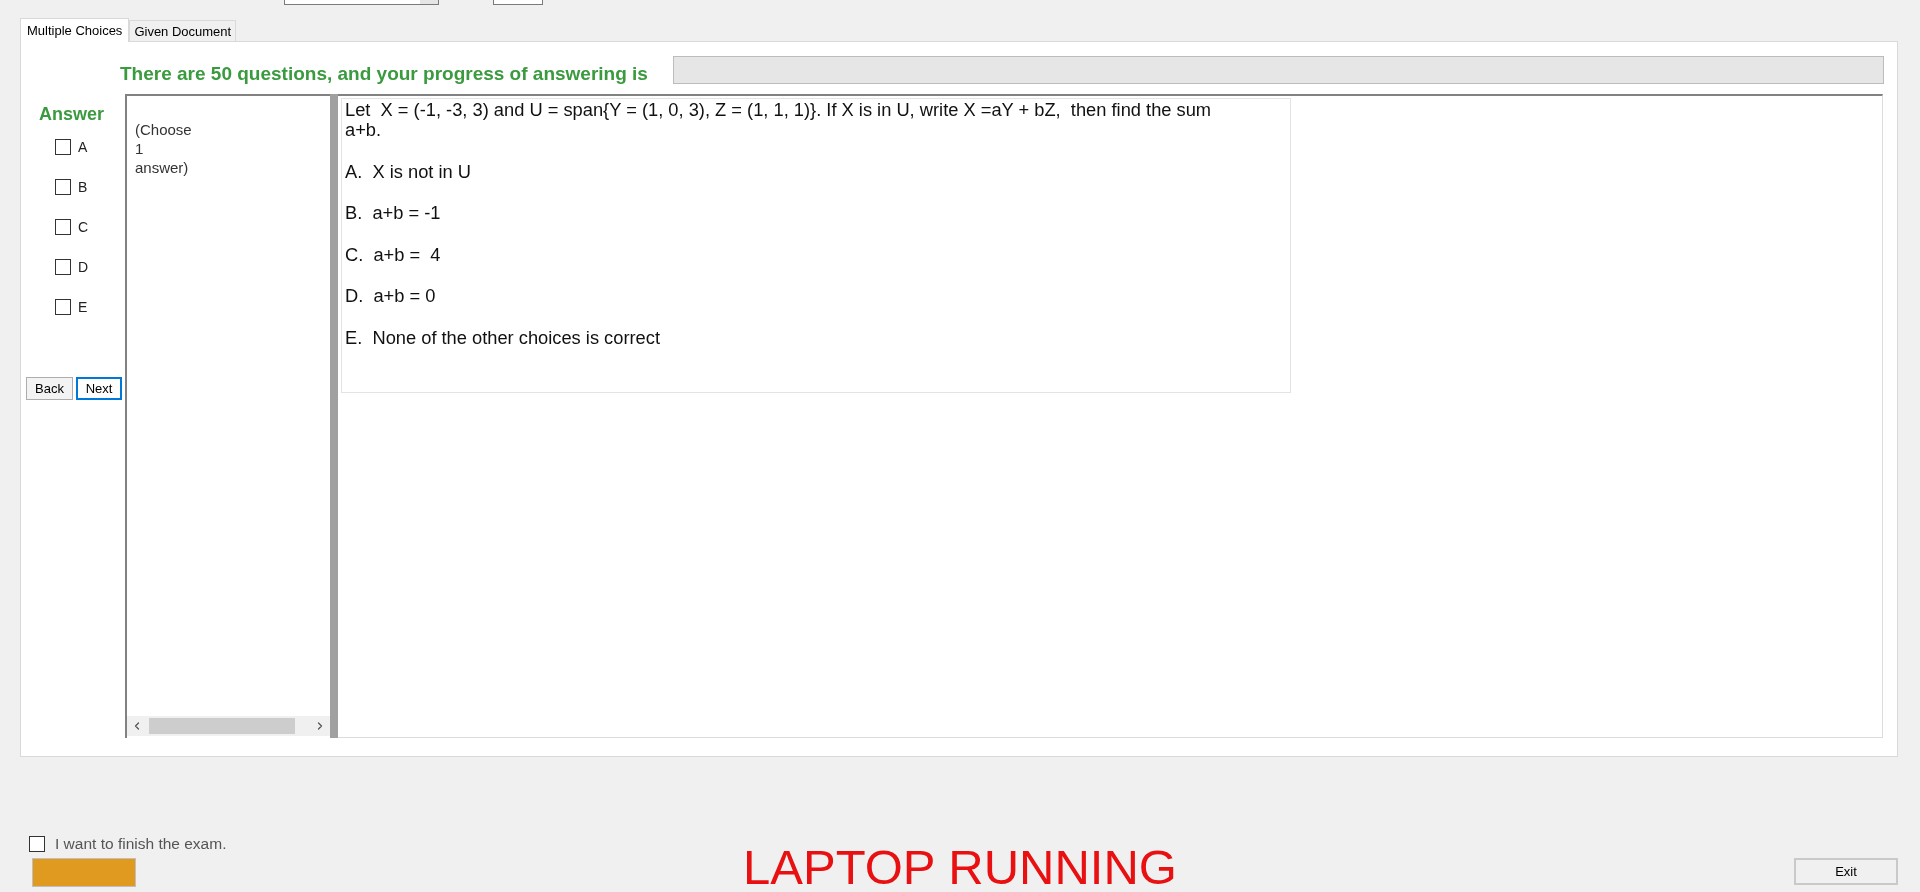 This screenshot has height=892, width=1920. I want to click on exit-button: Exit, so click(1846, 871).